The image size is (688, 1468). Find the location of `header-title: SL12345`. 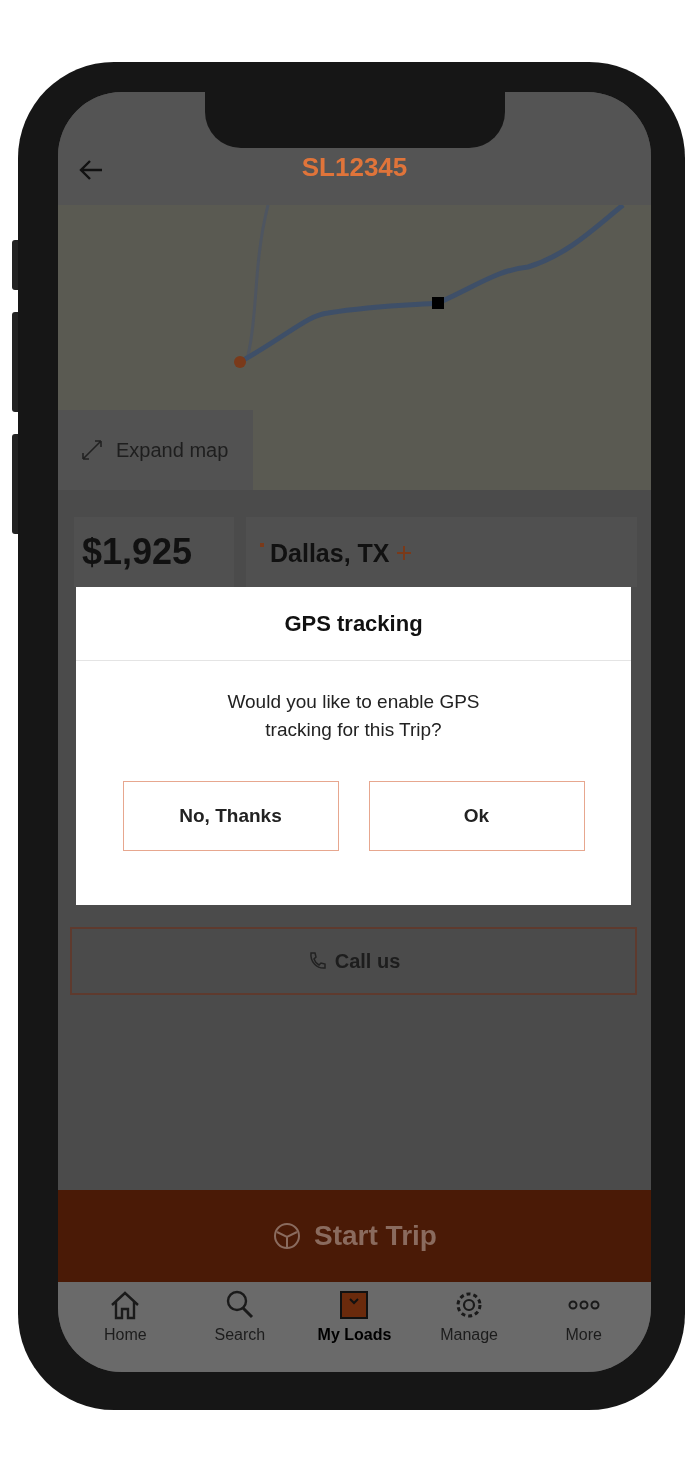

header-title: SL12345 is located at coordinates (354, 167).